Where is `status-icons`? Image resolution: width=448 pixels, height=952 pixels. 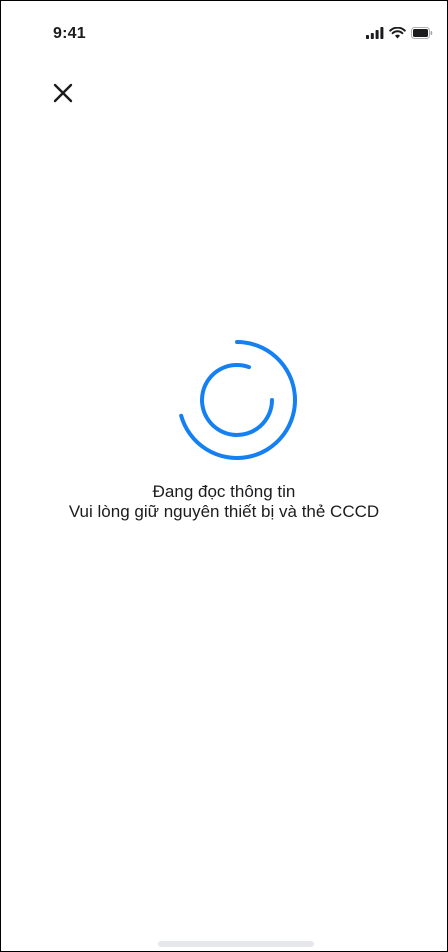 status-icons is located at coordinates (399, 32).